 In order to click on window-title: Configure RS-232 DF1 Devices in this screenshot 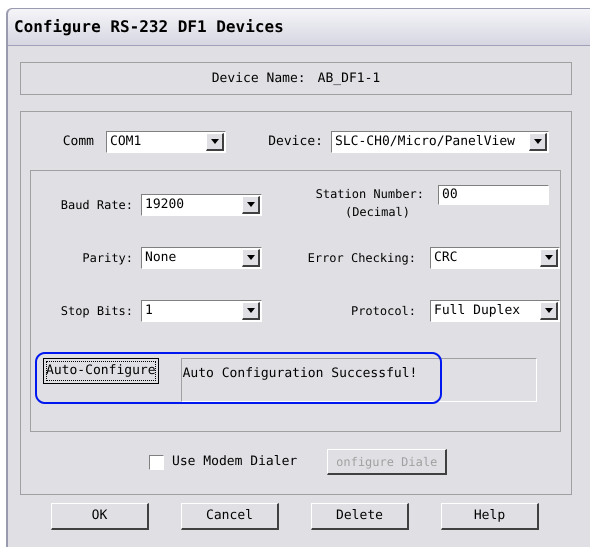, I will do `click(149, 27)`.